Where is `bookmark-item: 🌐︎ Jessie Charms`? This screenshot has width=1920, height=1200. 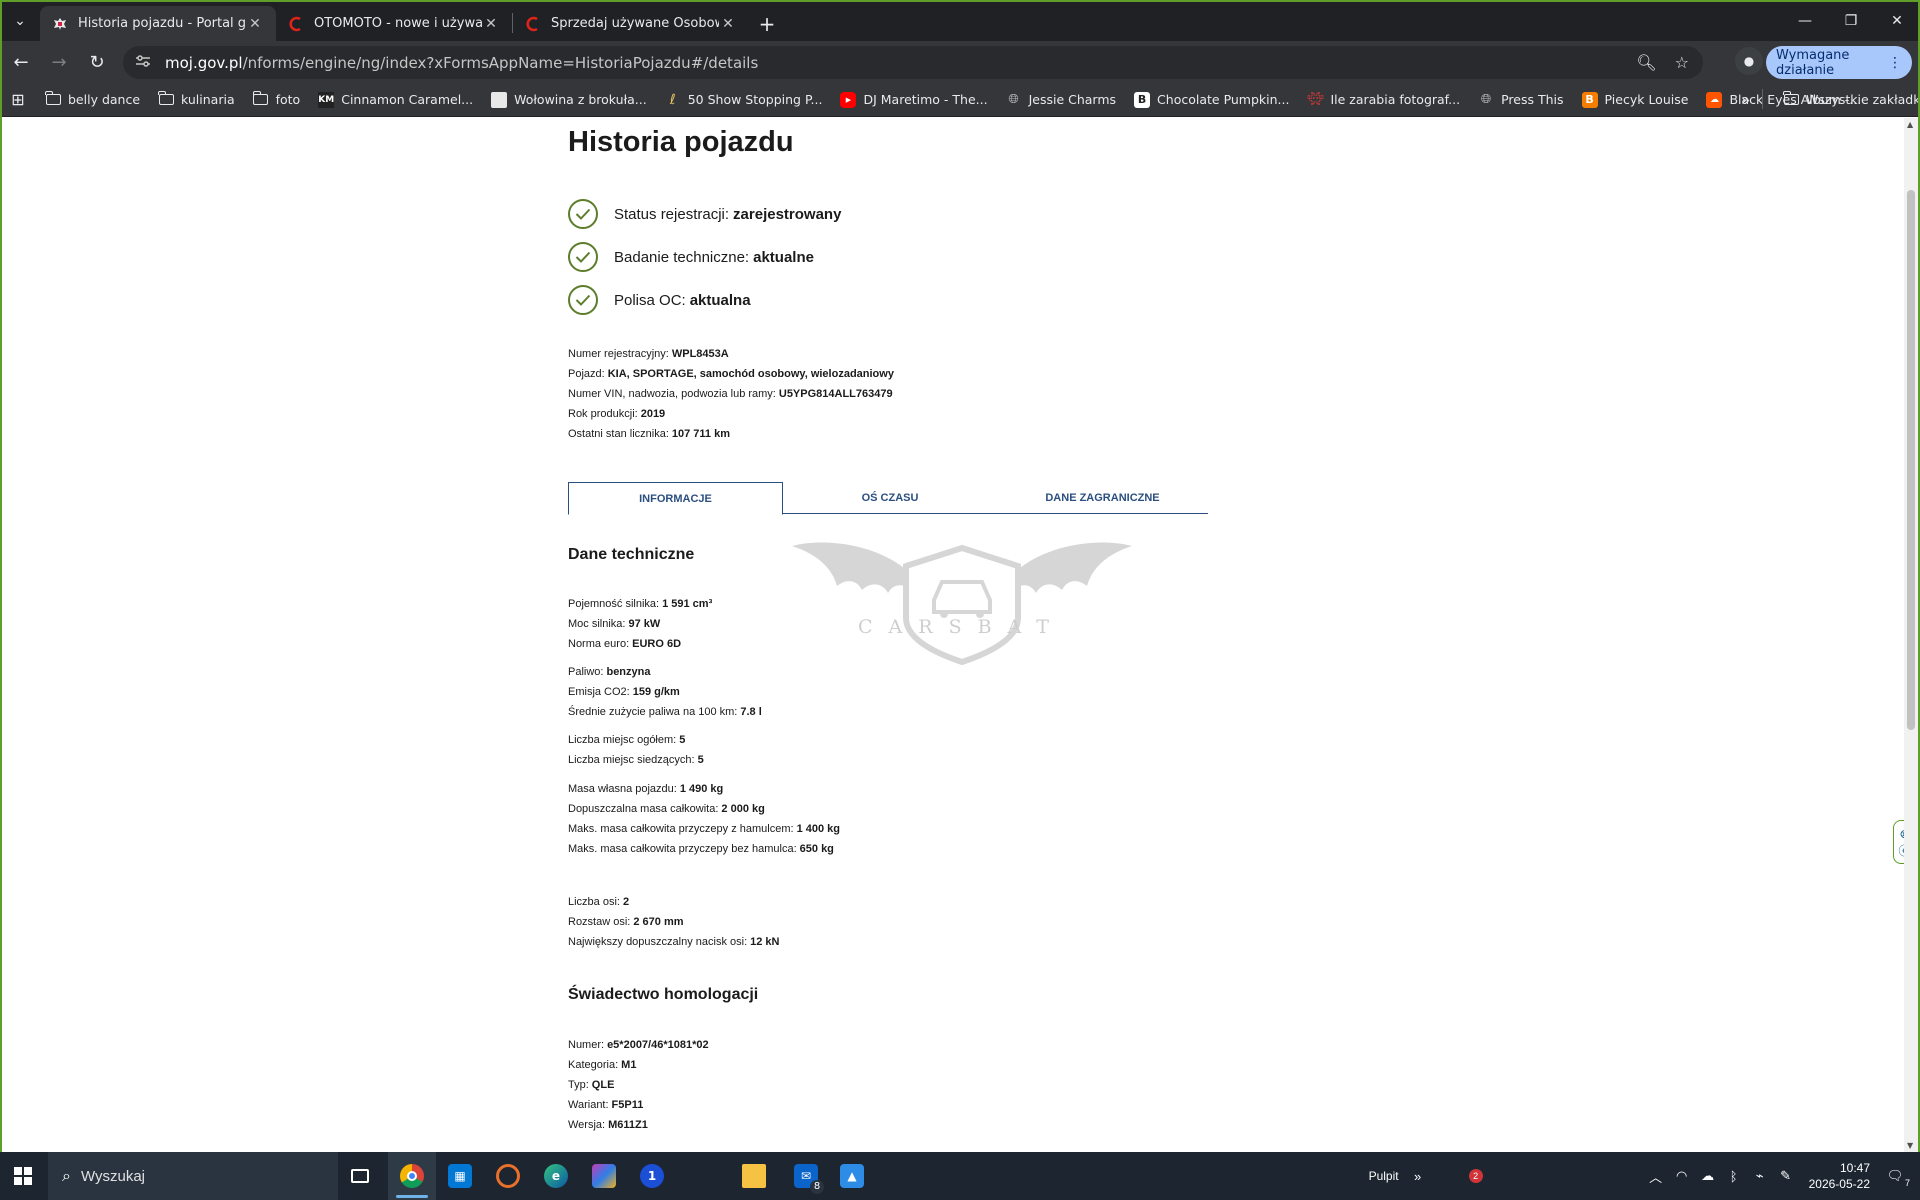 bookmark-item: 🌐︎ Jessie Charms is located at coordinates (1061, 100).